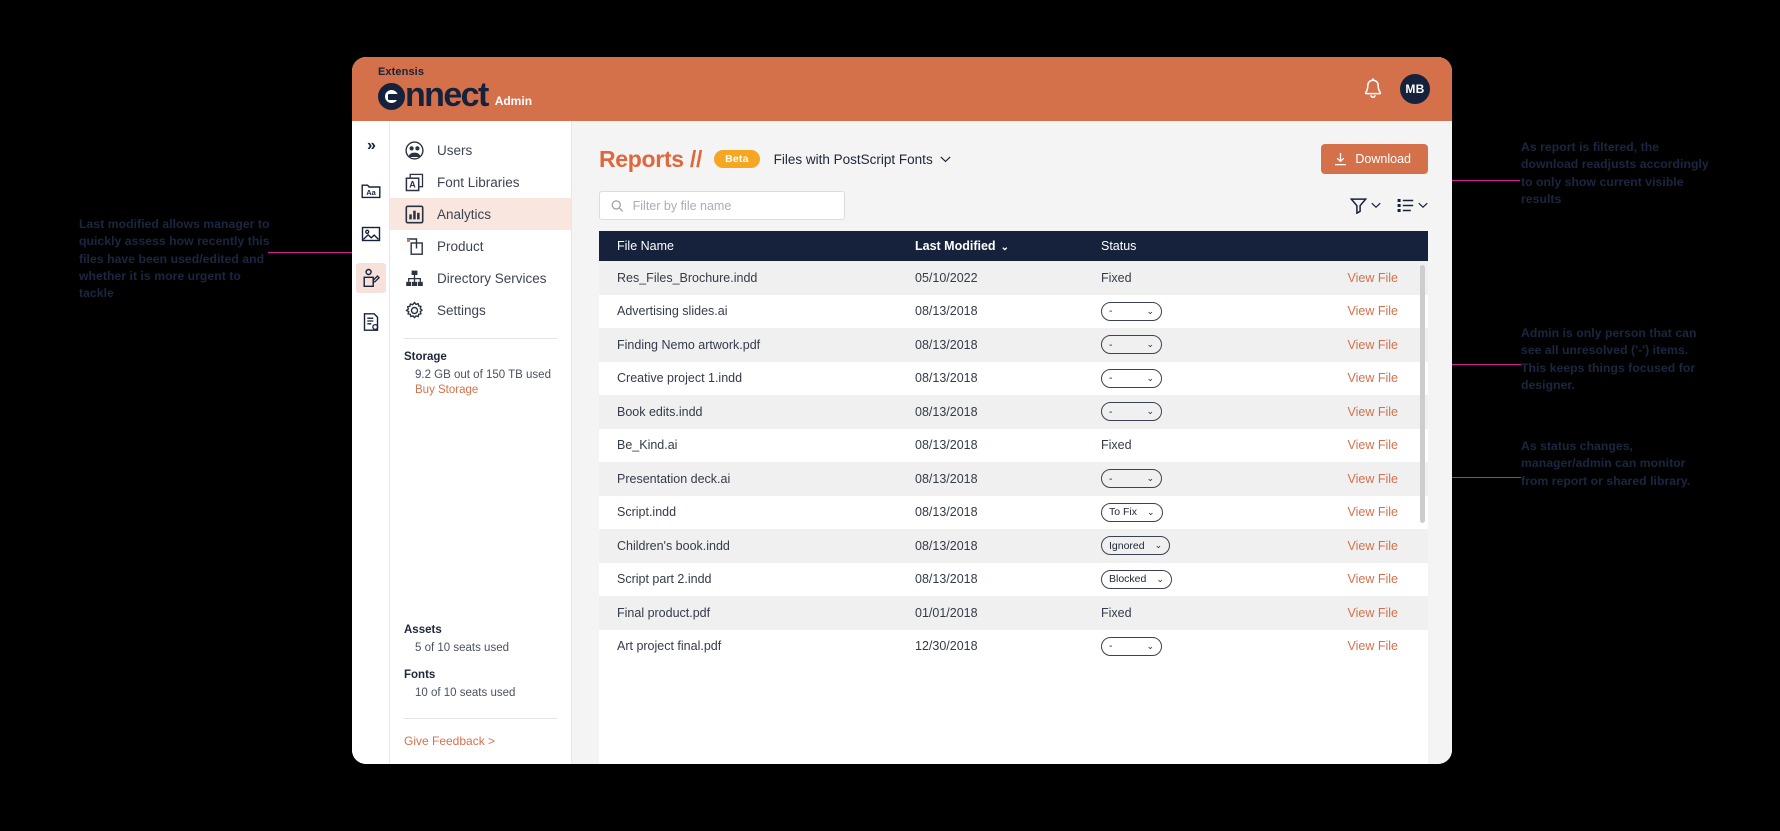  What do you see at coordinates (391, 96) in the screenshot?
I see `connect-o-ring-icon` at bounding box center [391, 96].